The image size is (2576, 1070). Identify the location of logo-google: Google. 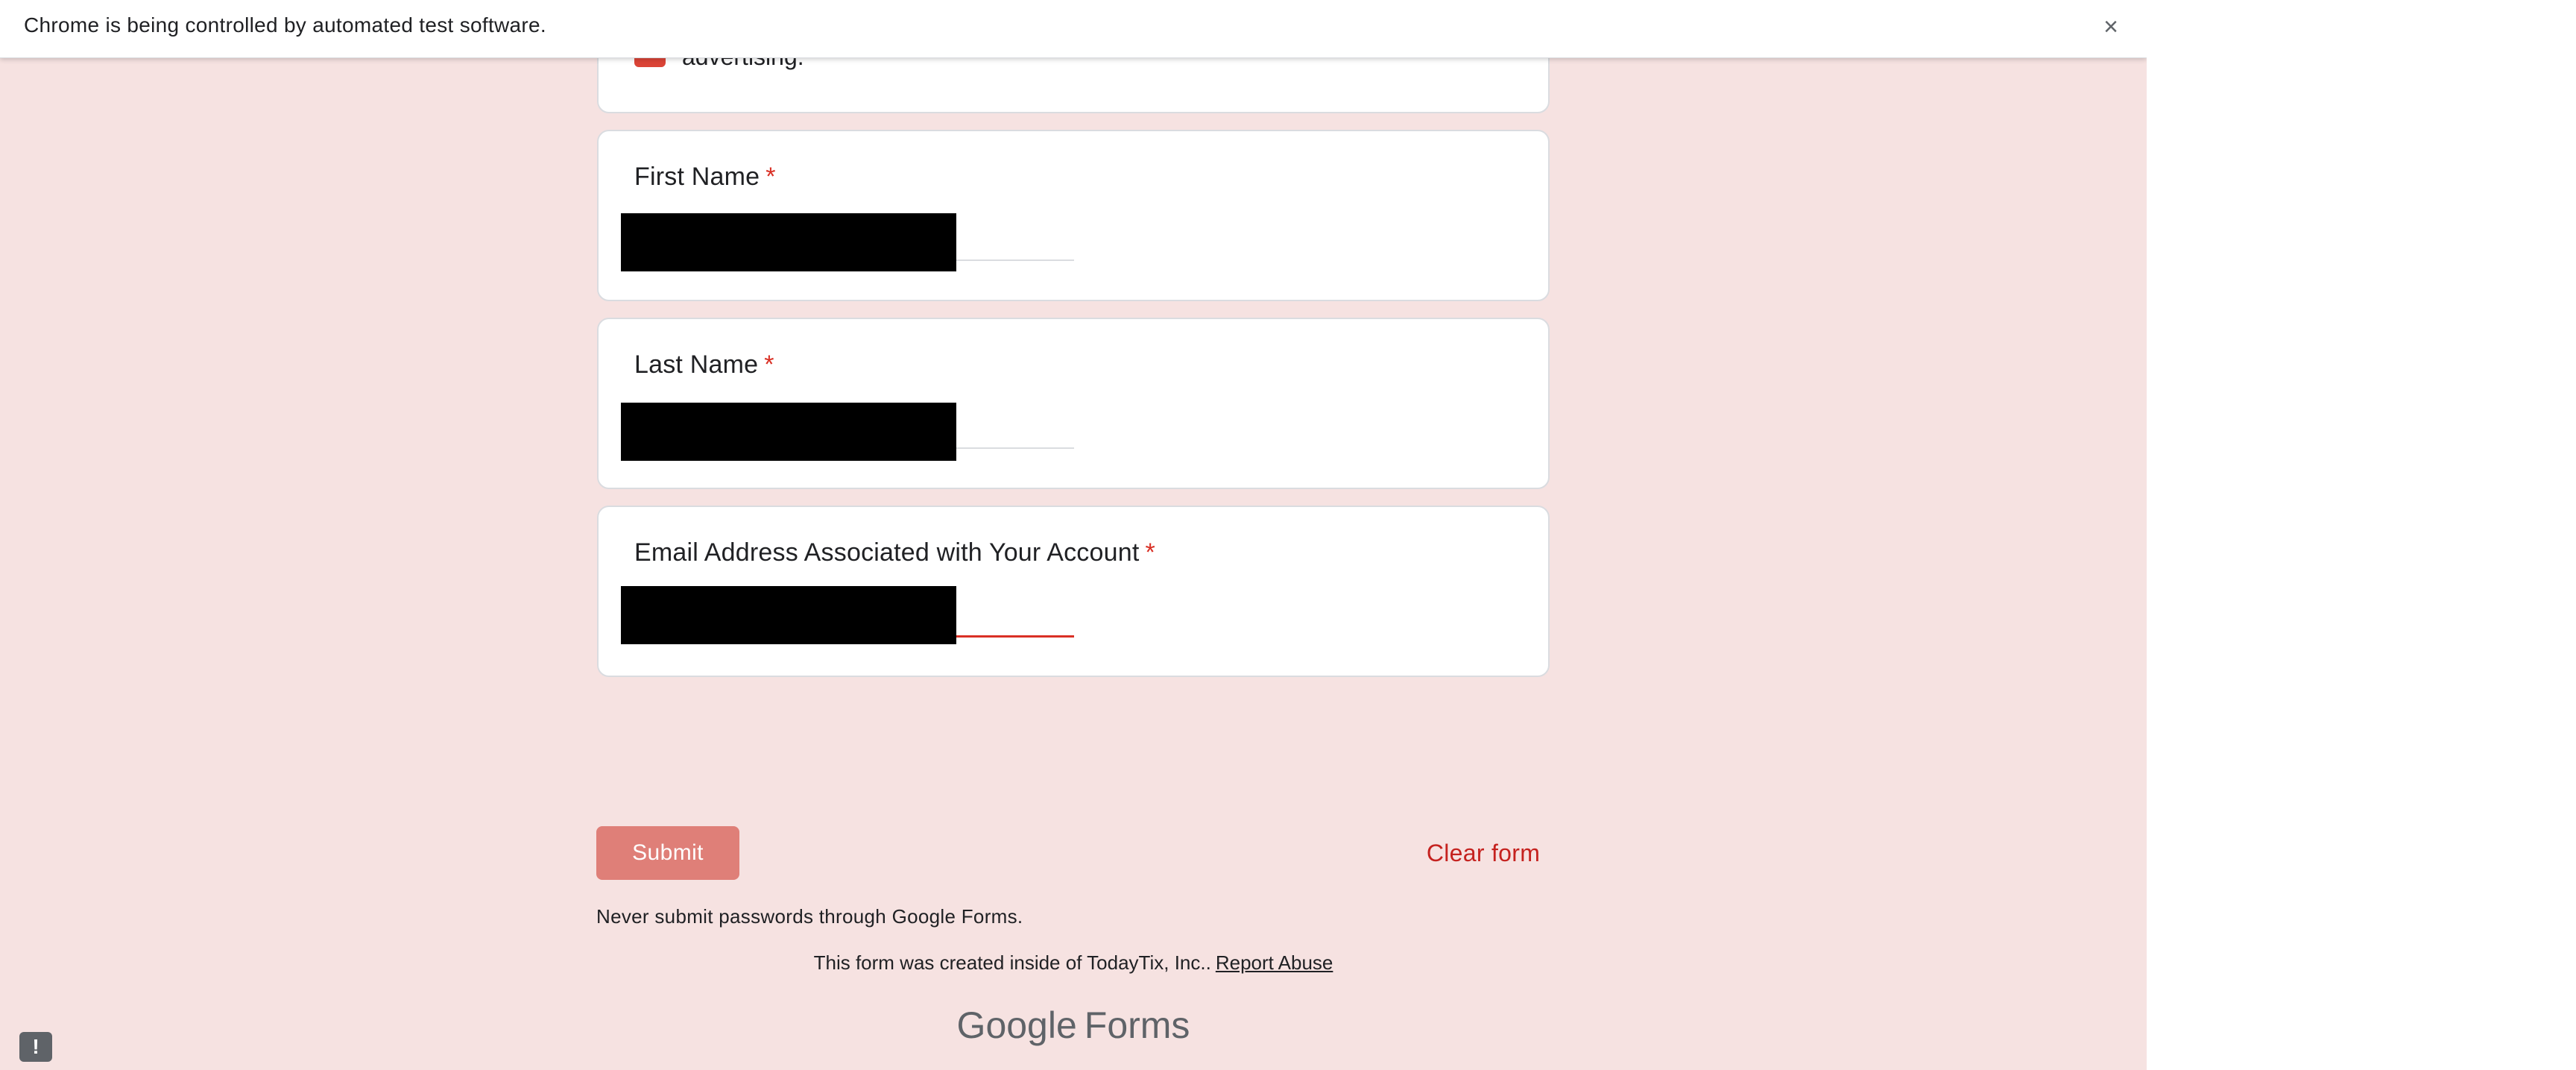
(1016, 1025).